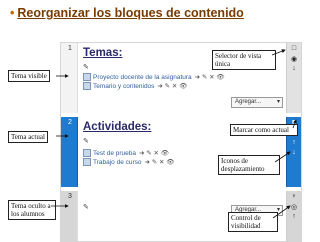  What do you see at coordinates (130, 13) in the screenshot?
I see `heading-text: Reorganizar los bloques de contenido` at bounding box center [130, 13].